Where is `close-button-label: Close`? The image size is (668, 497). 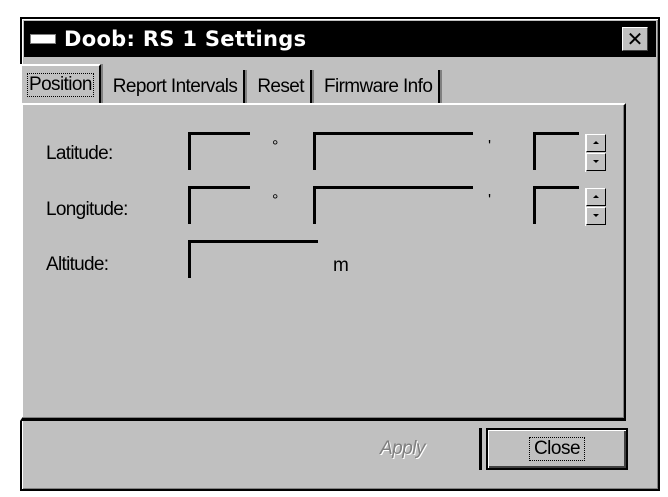 close-button-label: Close is located at coordinates (557, 449).